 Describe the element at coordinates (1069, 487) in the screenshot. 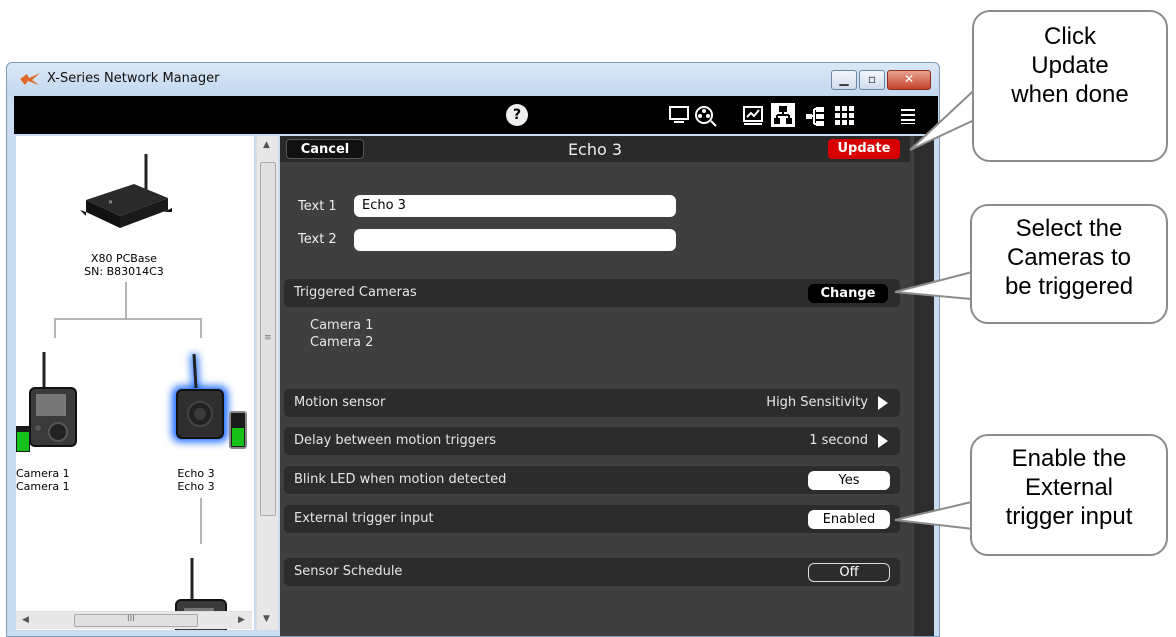

I see `callout-text: External` at that location.